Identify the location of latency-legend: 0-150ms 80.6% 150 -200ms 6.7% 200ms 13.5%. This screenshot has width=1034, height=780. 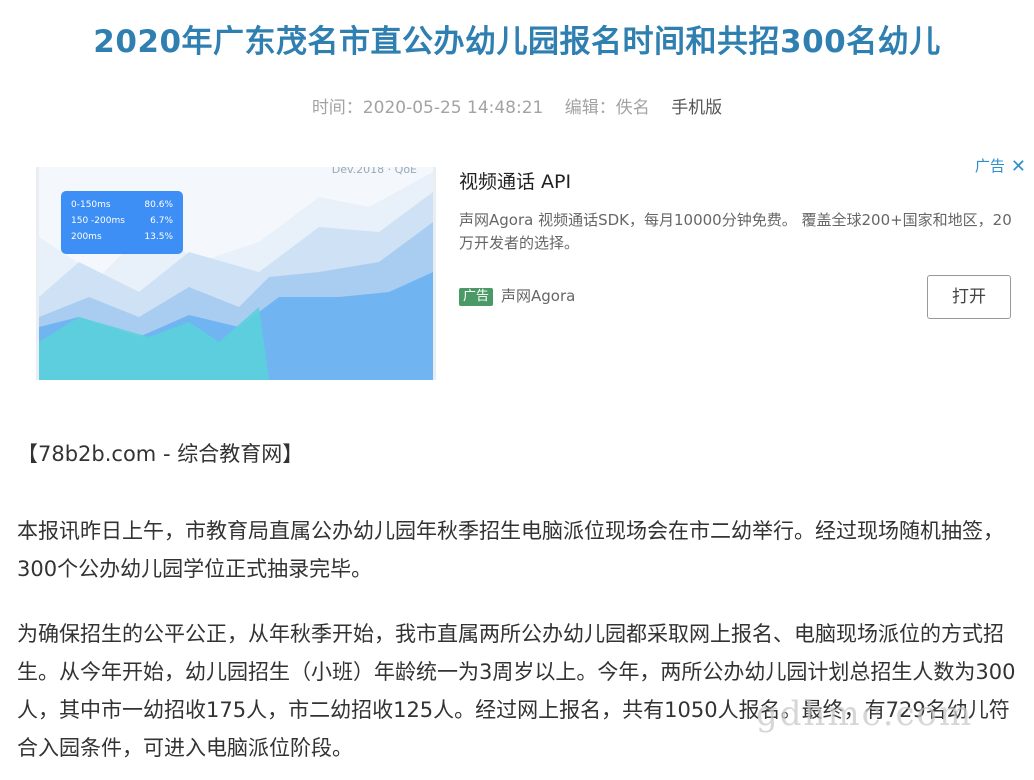
(122, 222).